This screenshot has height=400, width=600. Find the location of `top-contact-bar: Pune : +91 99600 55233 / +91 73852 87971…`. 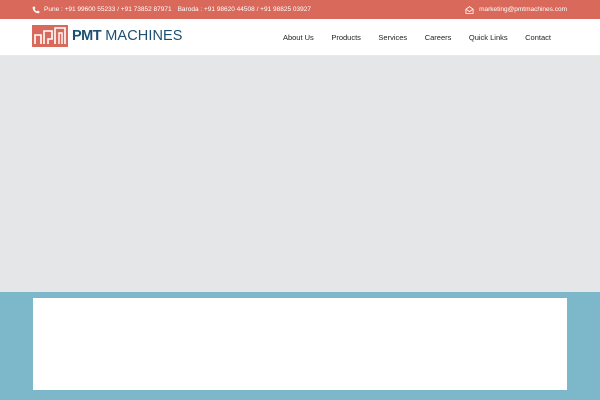

top-contact-bar: Pune : +91 99600 55233 / +91 73852 87971… is located at coordinates (300, 9).